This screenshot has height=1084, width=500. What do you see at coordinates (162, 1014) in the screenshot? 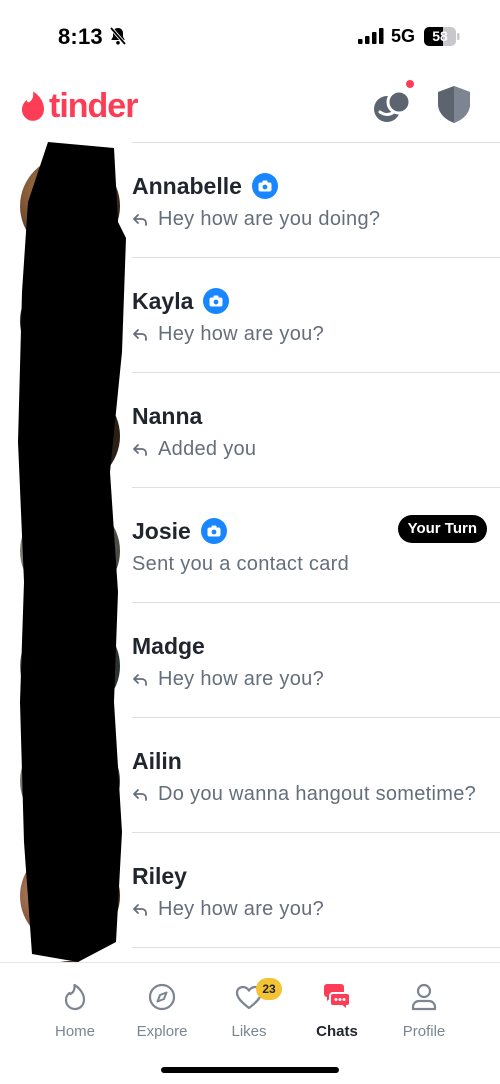
I see `tab-explore: Explore` at bounding box center [162, 1014].